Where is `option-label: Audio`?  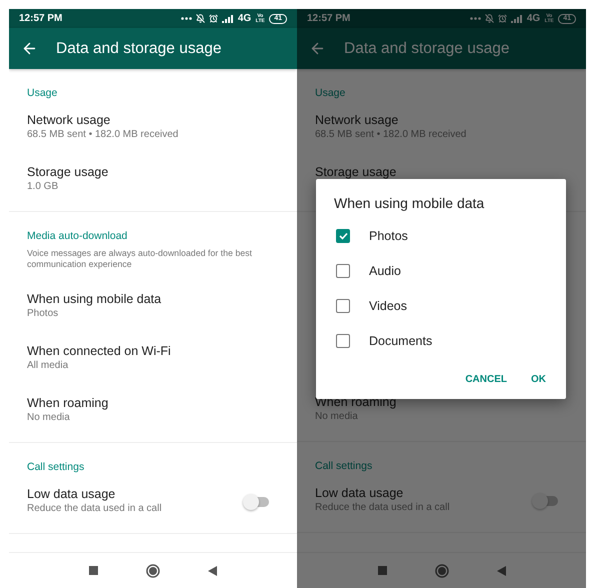 option-label: Audio is located at coordinates (385, 271).